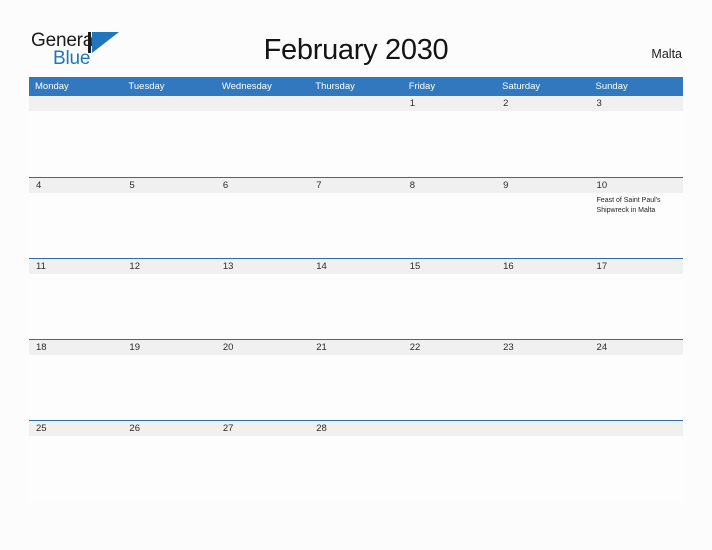 The width and height of the screenshot is (712, 550). I want to click on day-number-strip: 18 19 20 21 22 23 24, so click(356, 347).